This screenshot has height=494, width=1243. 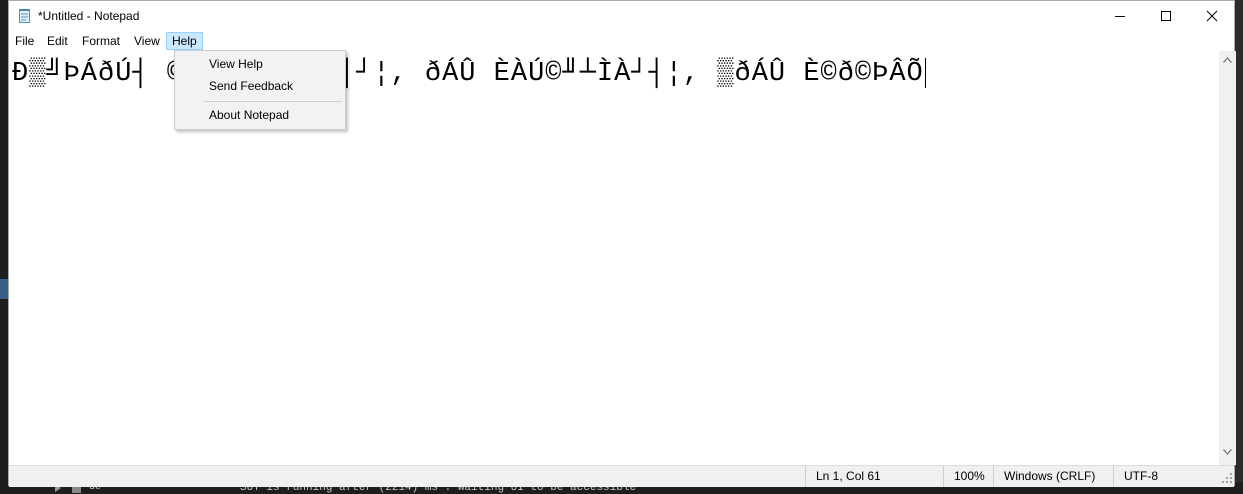 I want to click on window-title: *Untitled - Notepad, so click(x=89, y=16).